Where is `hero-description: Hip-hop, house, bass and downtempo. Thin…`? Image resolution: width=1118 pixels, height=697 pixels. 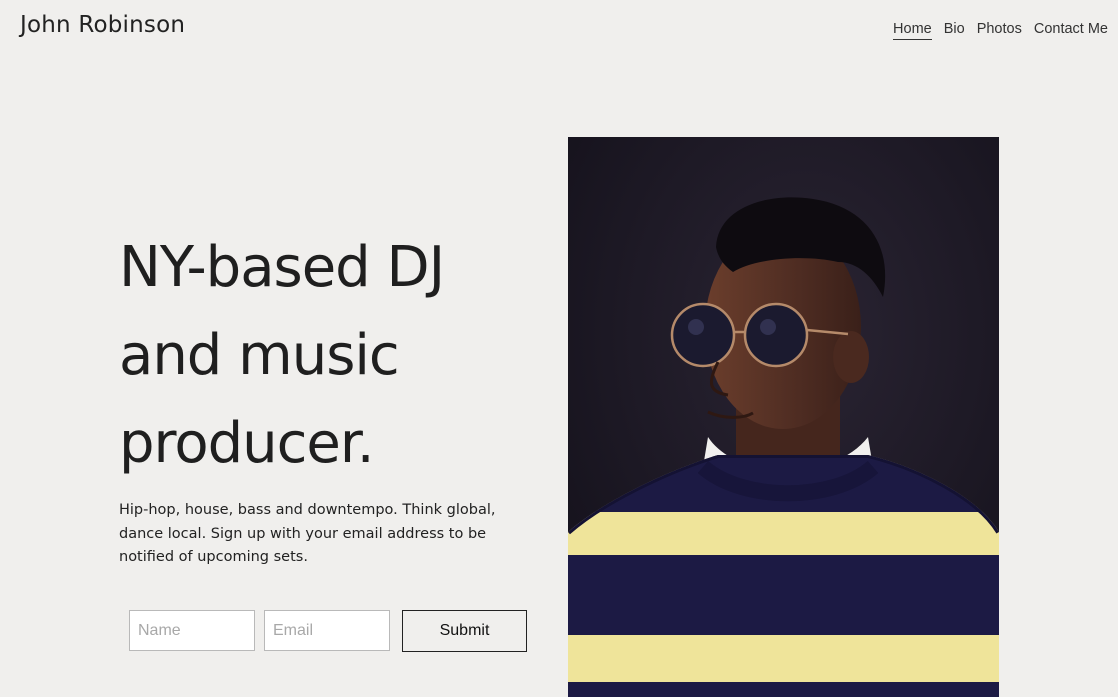
hero-description: Hip-hop, house, bass and downtempo. Thin… is located at coordinates (307, 533).